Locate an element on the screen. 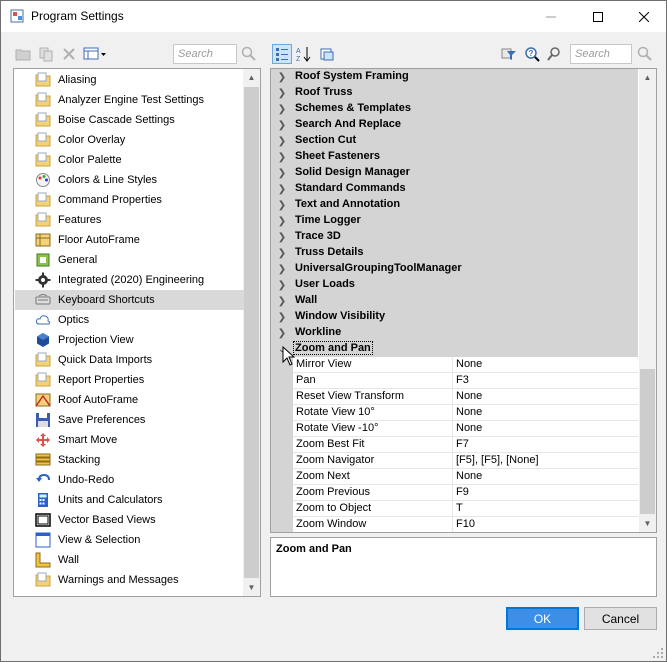 This screenshot has height=662, width=667. tree-item: Stacking is located at coordinates (129, 460).